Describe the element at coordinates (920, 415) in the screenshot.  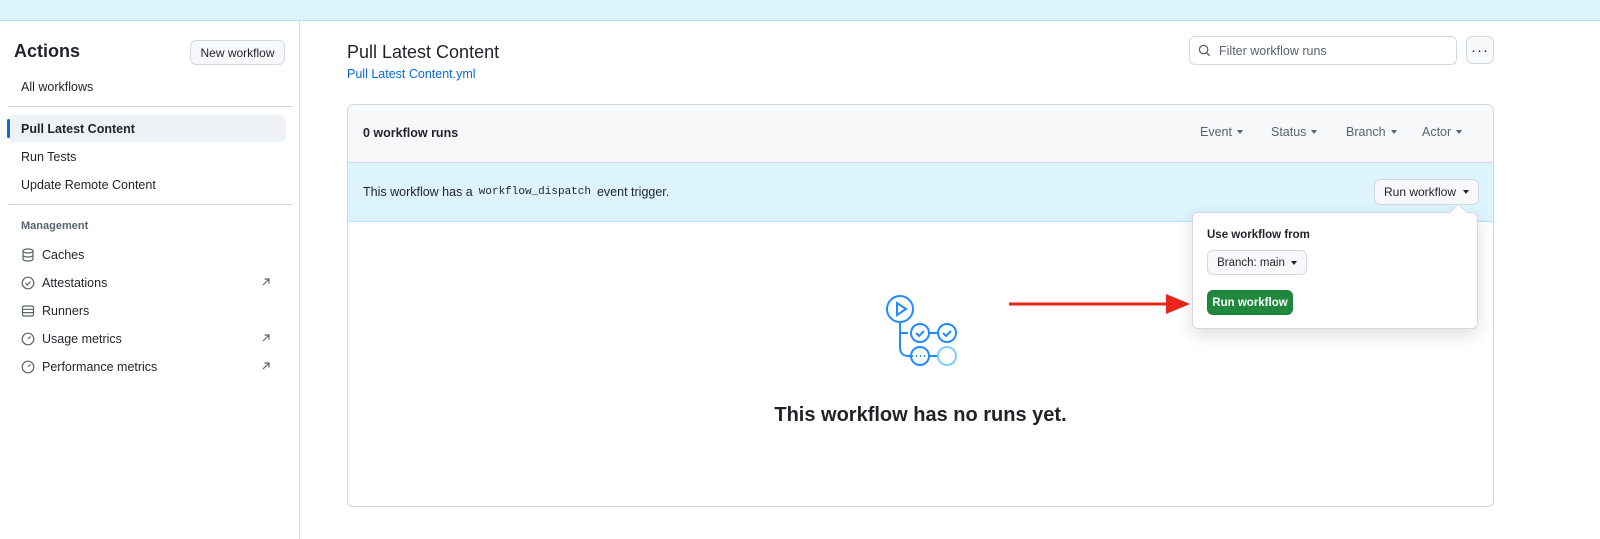
I see `empty-state-message: This workflow has no runs yet.` at that location.